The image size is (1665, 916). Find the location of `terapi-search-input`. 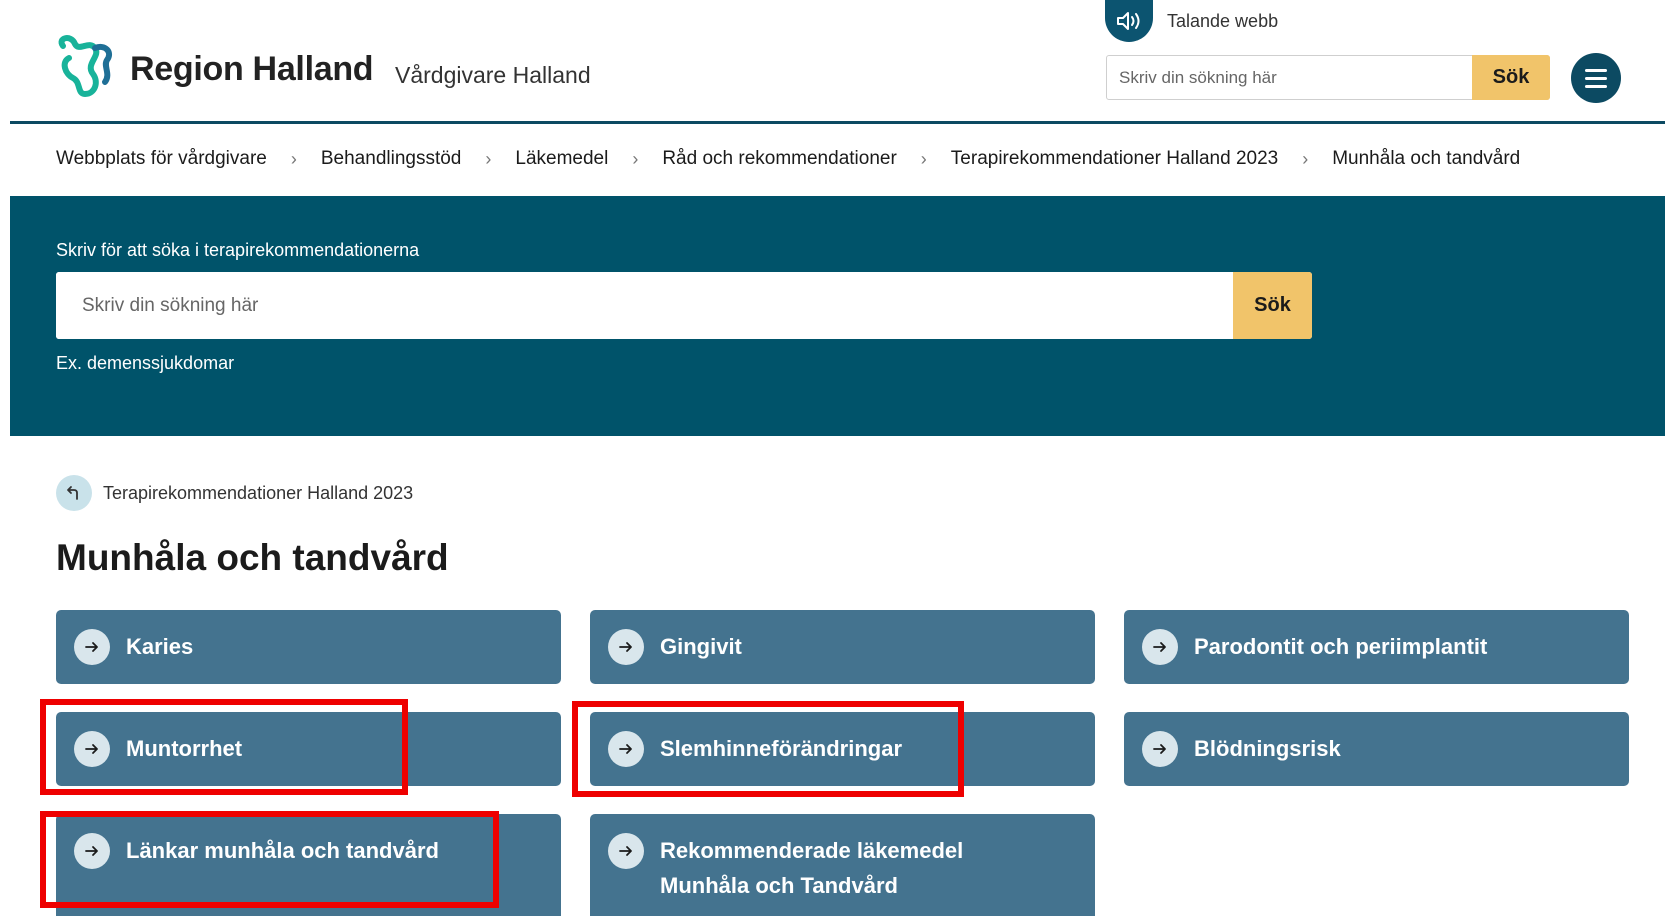

terapi-search-input is located at coordinates (644, 305).